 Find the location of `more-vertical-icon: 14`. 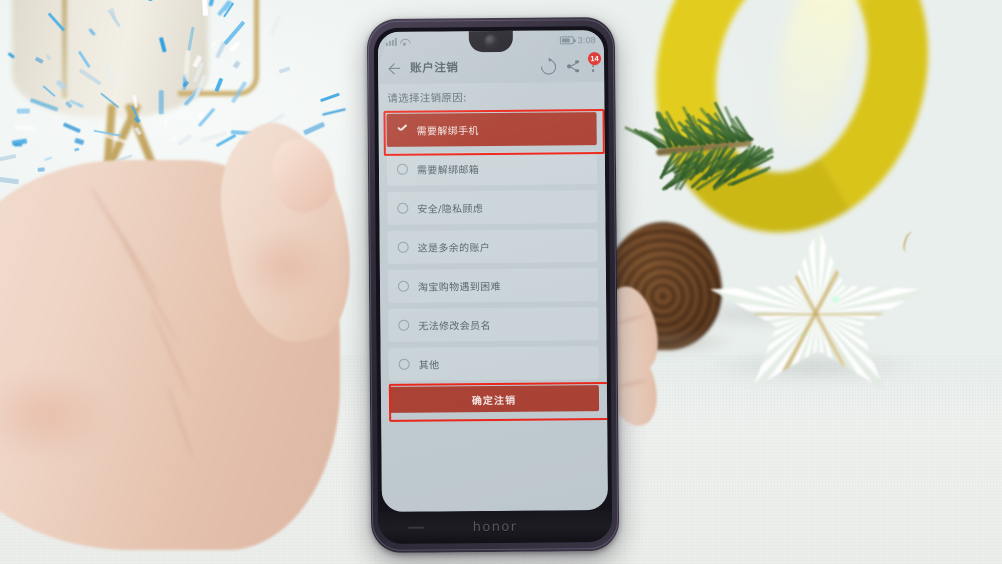

more-vertical-icon: 14 is located at coordinates (594, 62).